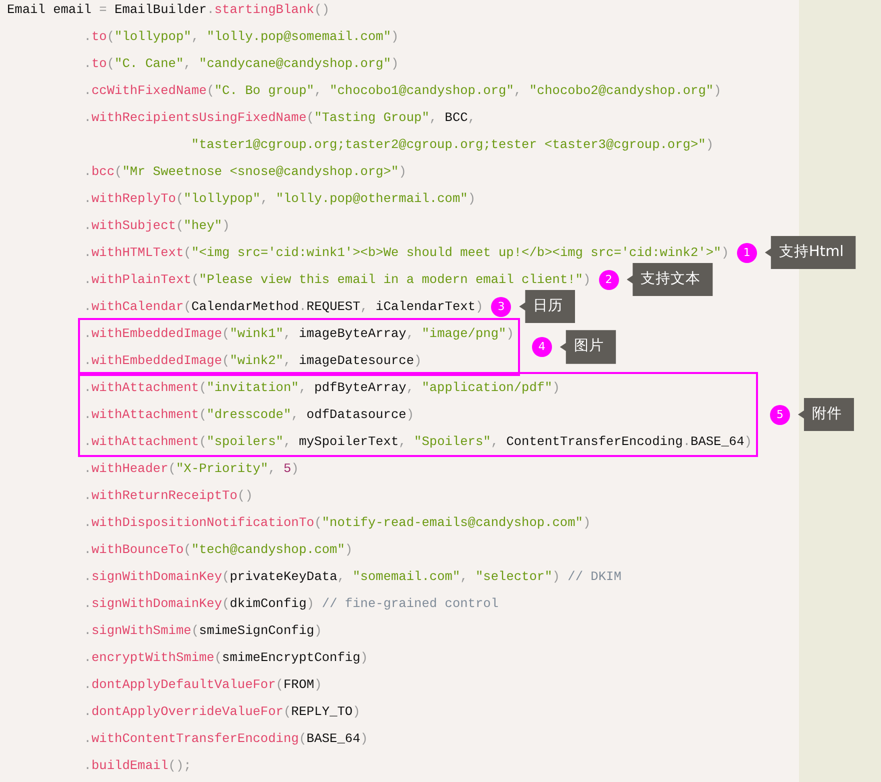  I want to click on code-line: .withHeader("X-Priority", 5), so click(190, 469).